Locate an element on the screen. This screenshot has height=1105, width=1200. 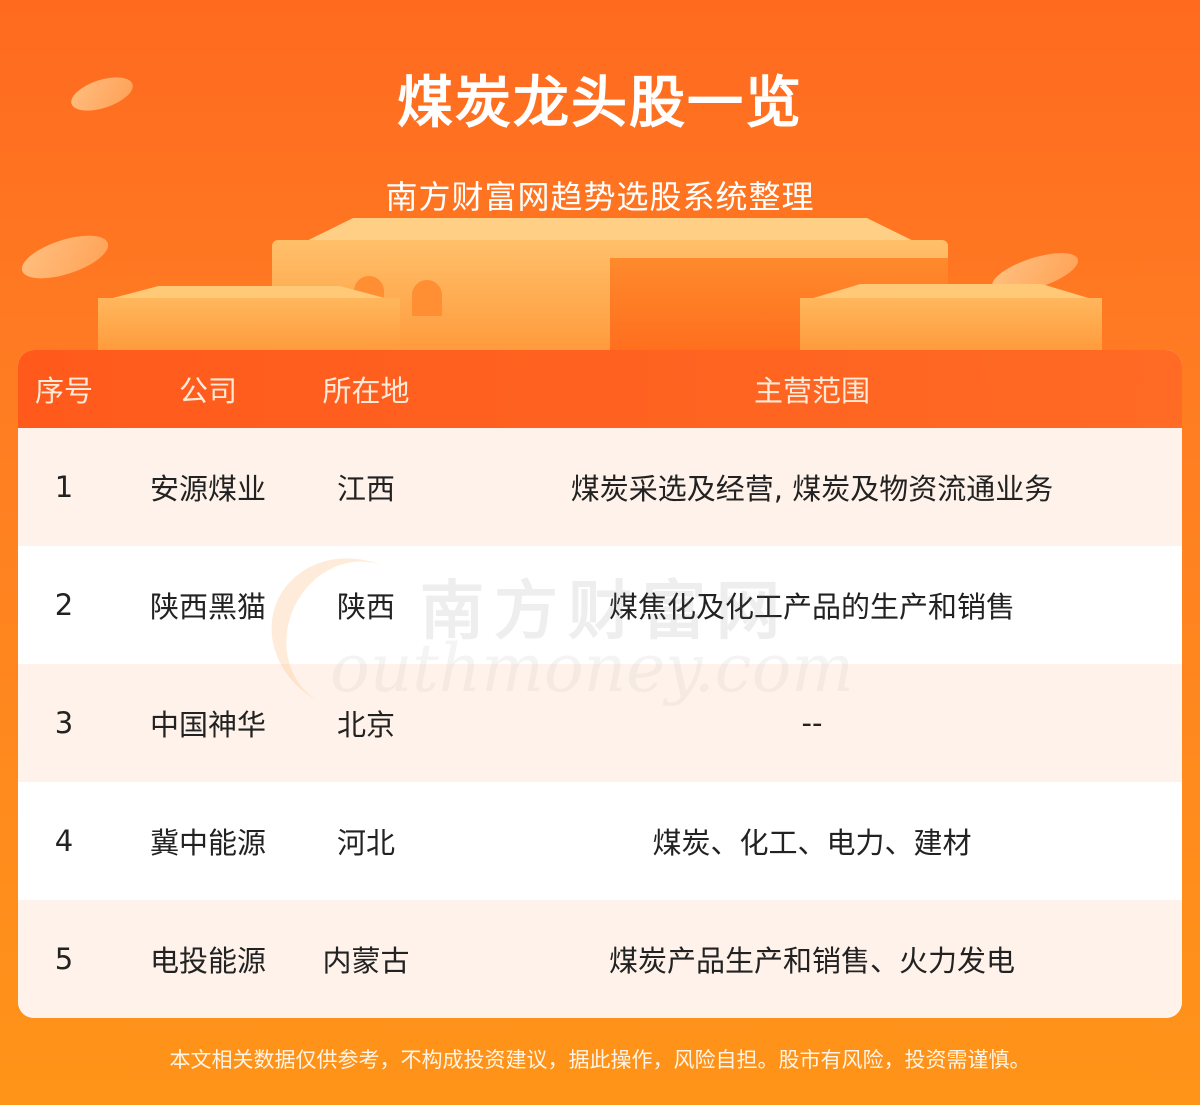
cell-scope: -- is located at coordinates (812, 723).